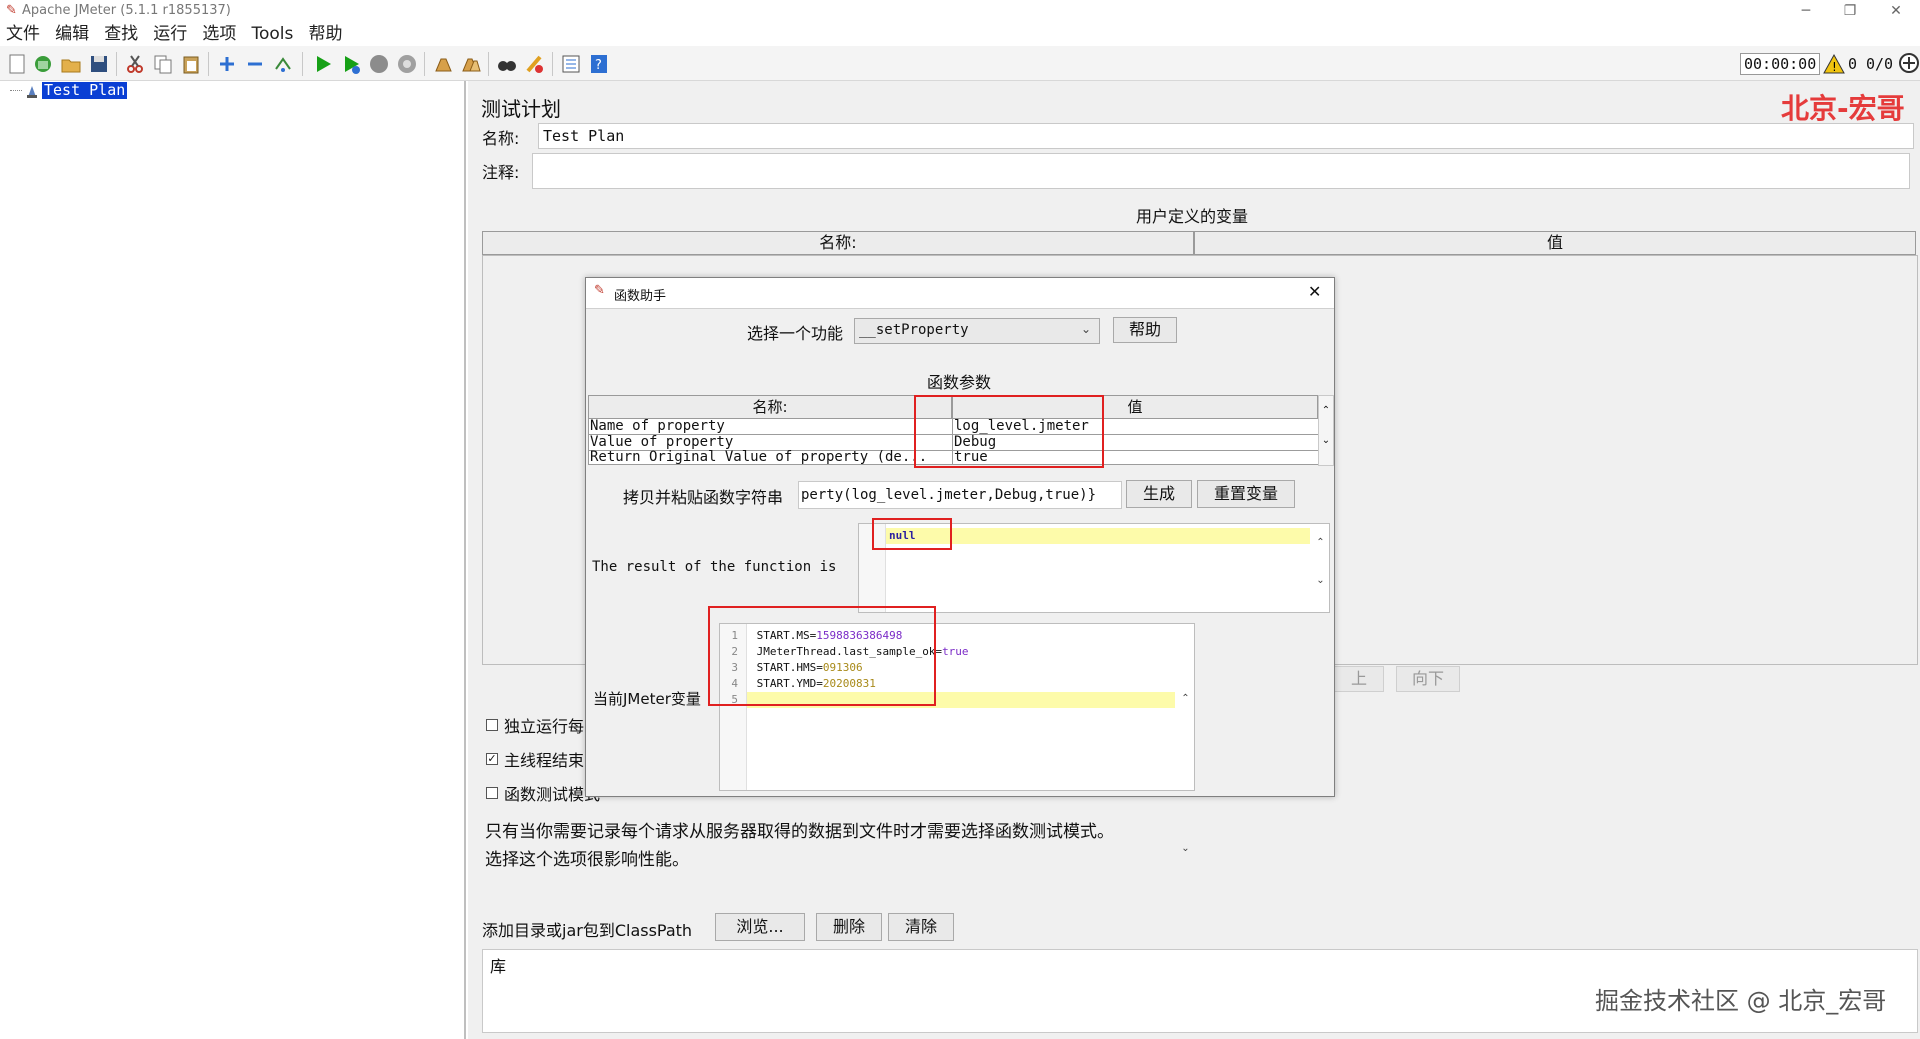  I want to click on remote-status-icon, so click(1909, 65).